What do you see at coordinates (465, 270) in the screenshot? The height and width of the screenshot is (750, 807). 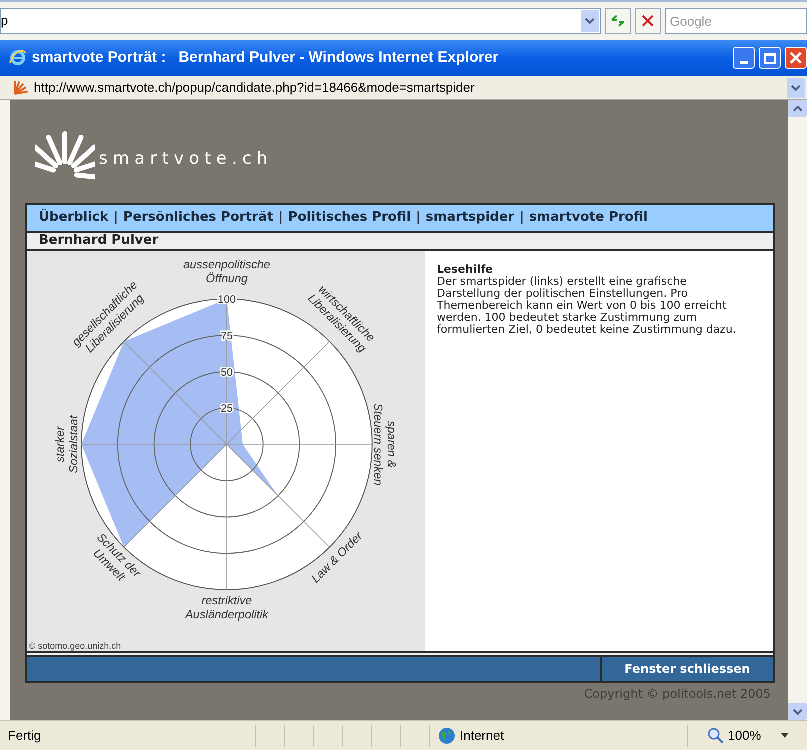 I see `help-title: Lesehilfe` at bounding box center [465, 270].